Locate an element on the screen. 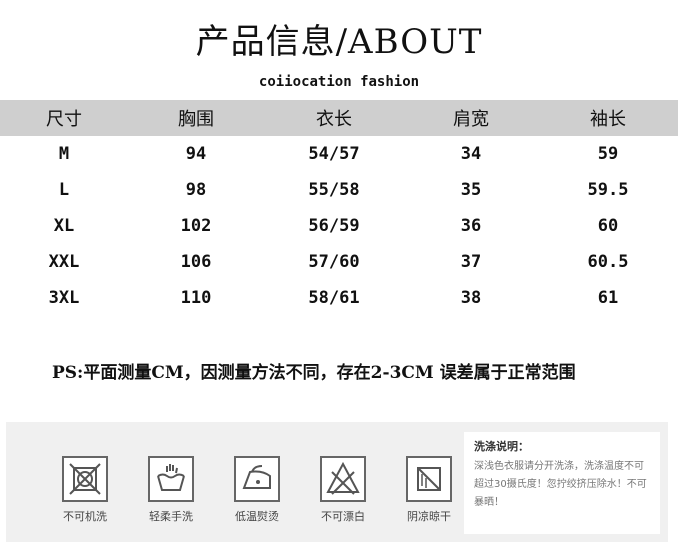 This screenshot has width=678, height=548. care-item: 阴凉晾干 is located at coordinates (429, 490).